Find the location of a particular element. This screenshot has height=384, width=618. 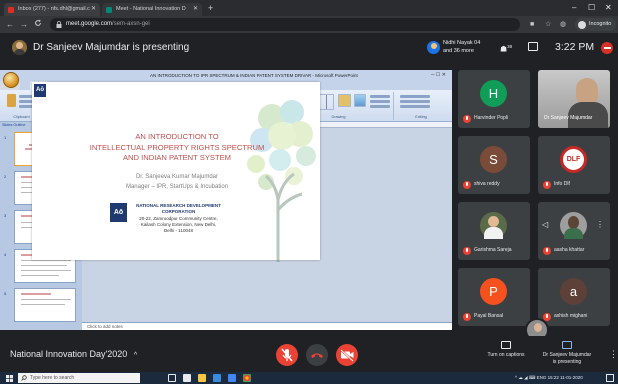

participant-tile: Garishma Sareja is located at coordinates (494, 231).